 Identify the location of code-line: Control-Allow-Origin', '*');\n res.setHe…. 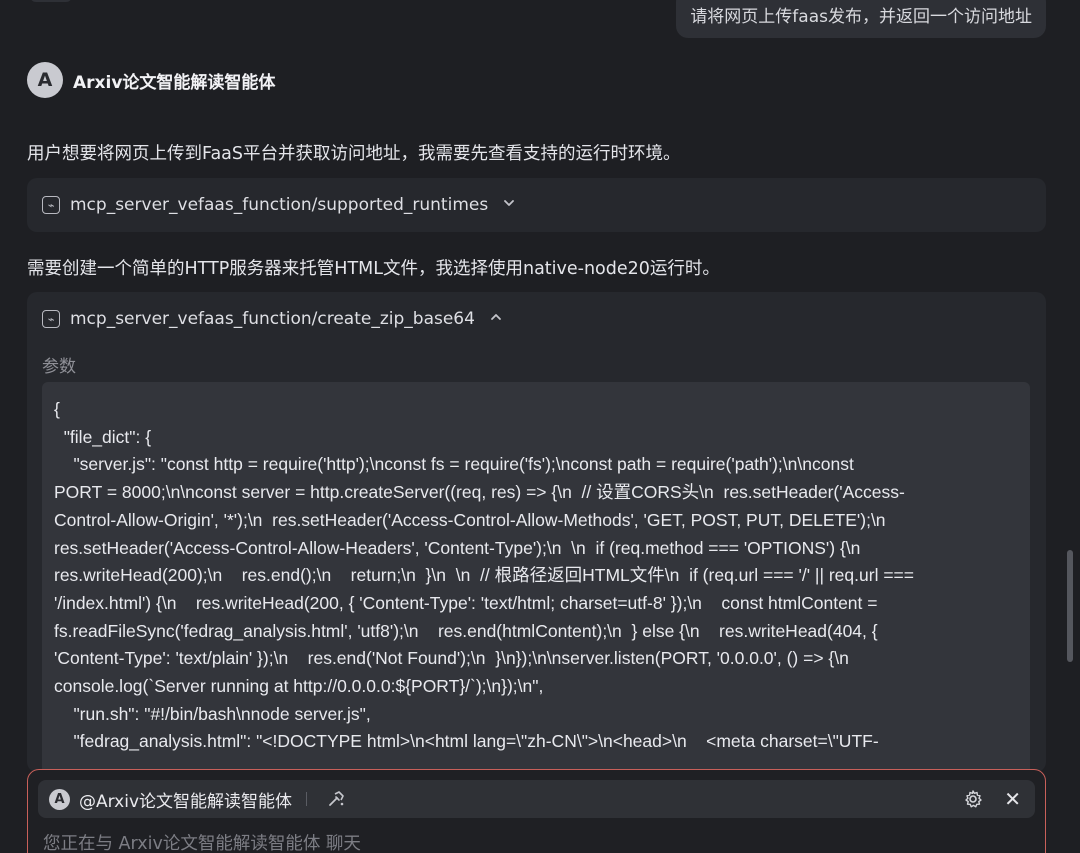
(470, 519).